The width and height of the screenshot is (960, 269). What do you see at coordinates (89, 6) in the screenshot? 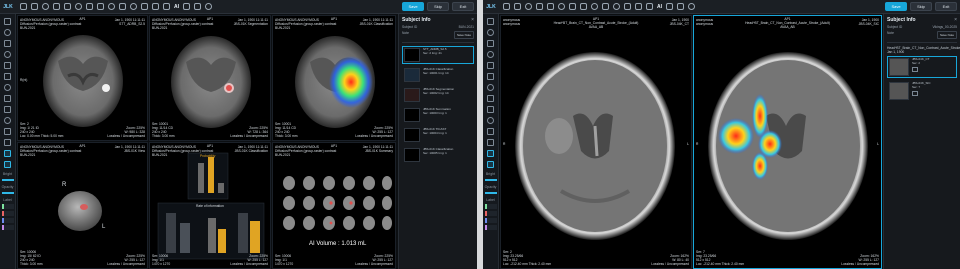
I see `flip-icon` at bounding box center [89, 6].